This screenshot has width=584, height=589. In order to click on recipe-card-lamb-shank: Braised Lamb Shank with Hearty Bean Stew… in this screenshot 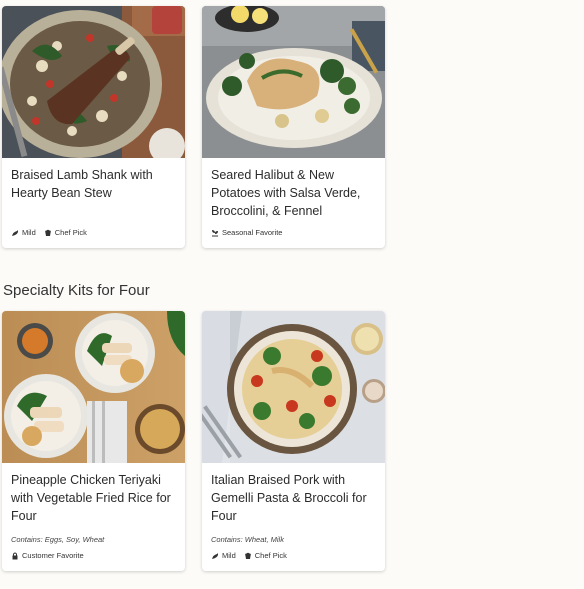, I will do `click(93, 127)`.